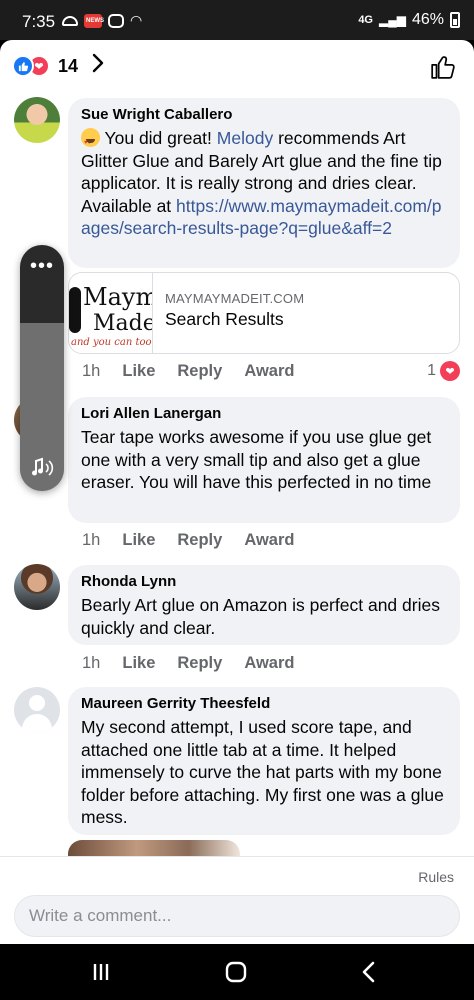 This screenshot has height=1000, width=474. Describe the element at coordinates (365, 20) in the screenshot. I see `network-label: 4G` at that location.